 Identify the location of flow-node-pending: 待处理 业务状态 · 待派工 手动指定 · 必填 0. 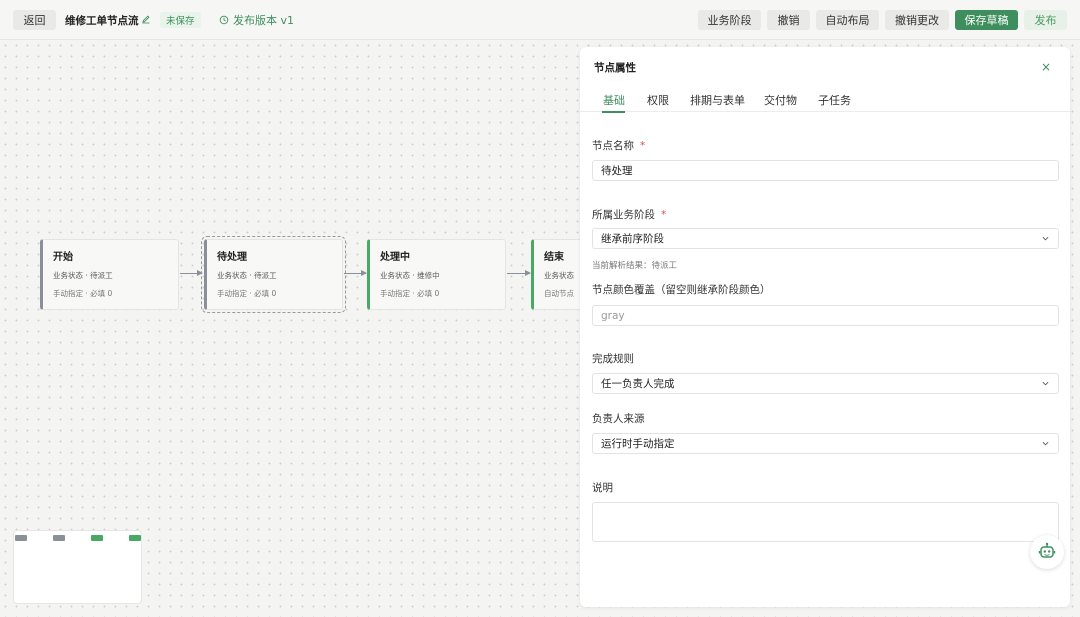
(273, 274).